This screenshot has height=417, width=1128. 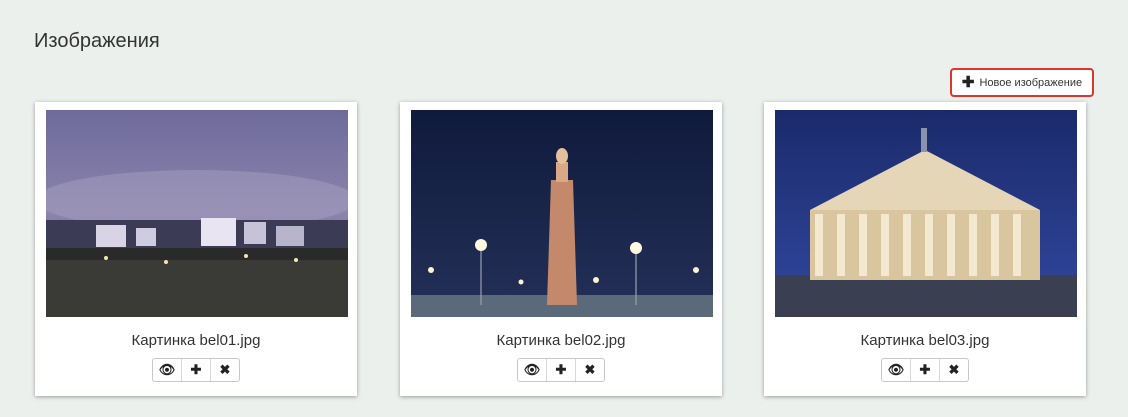 What do you see at coordinates (561, 340) in the screenshot?
I see `image-caption: Картинка bel02.jpg` at bounding box center [561, 340].